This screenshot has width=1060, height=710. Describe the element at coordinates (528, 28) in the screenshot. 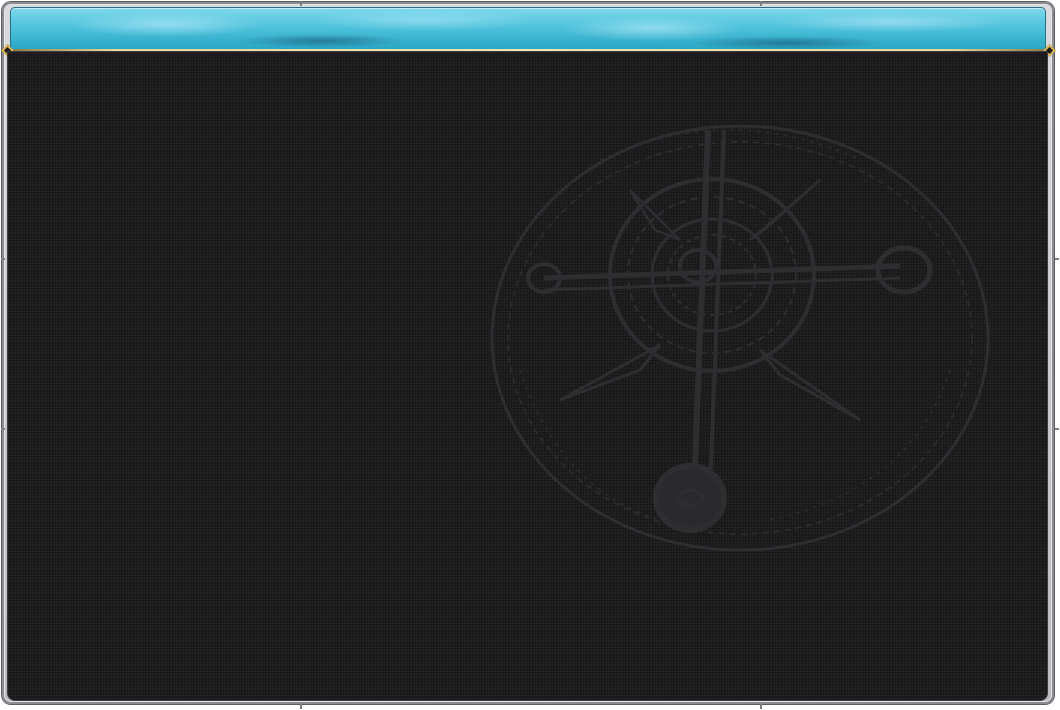

I see `window-header` at that location.